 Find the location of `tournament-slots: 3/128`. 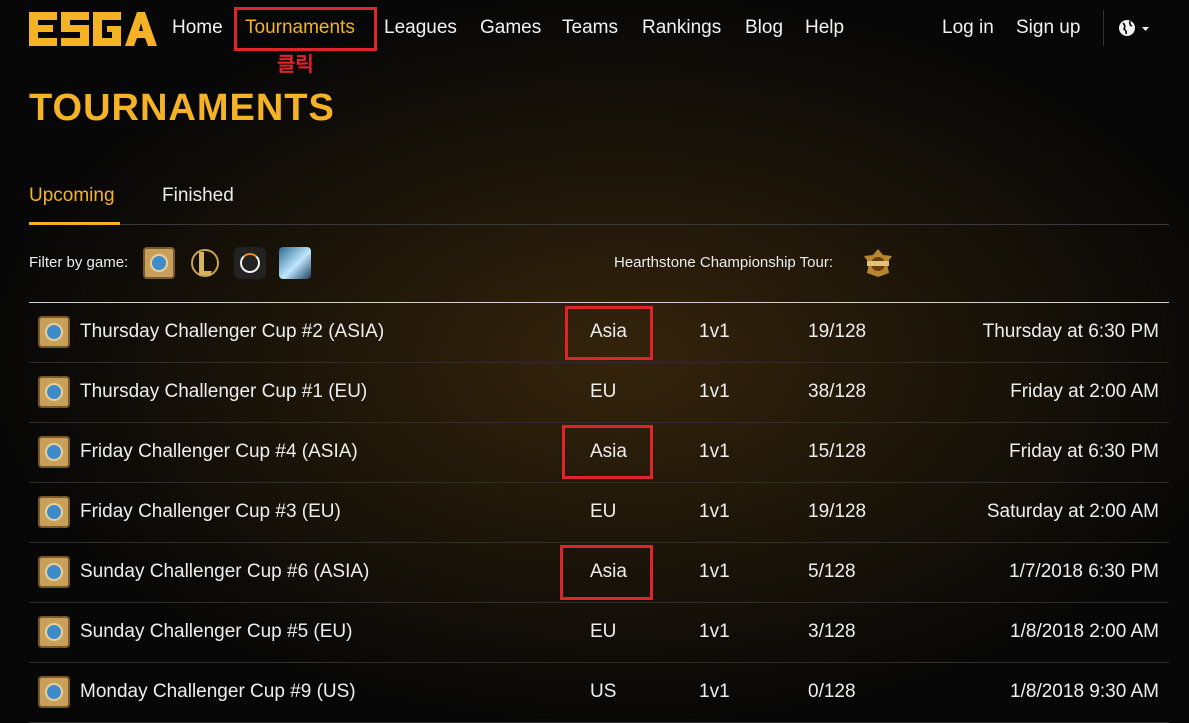

tournament-slots: 3/128 is located at coordinates (832, 631).